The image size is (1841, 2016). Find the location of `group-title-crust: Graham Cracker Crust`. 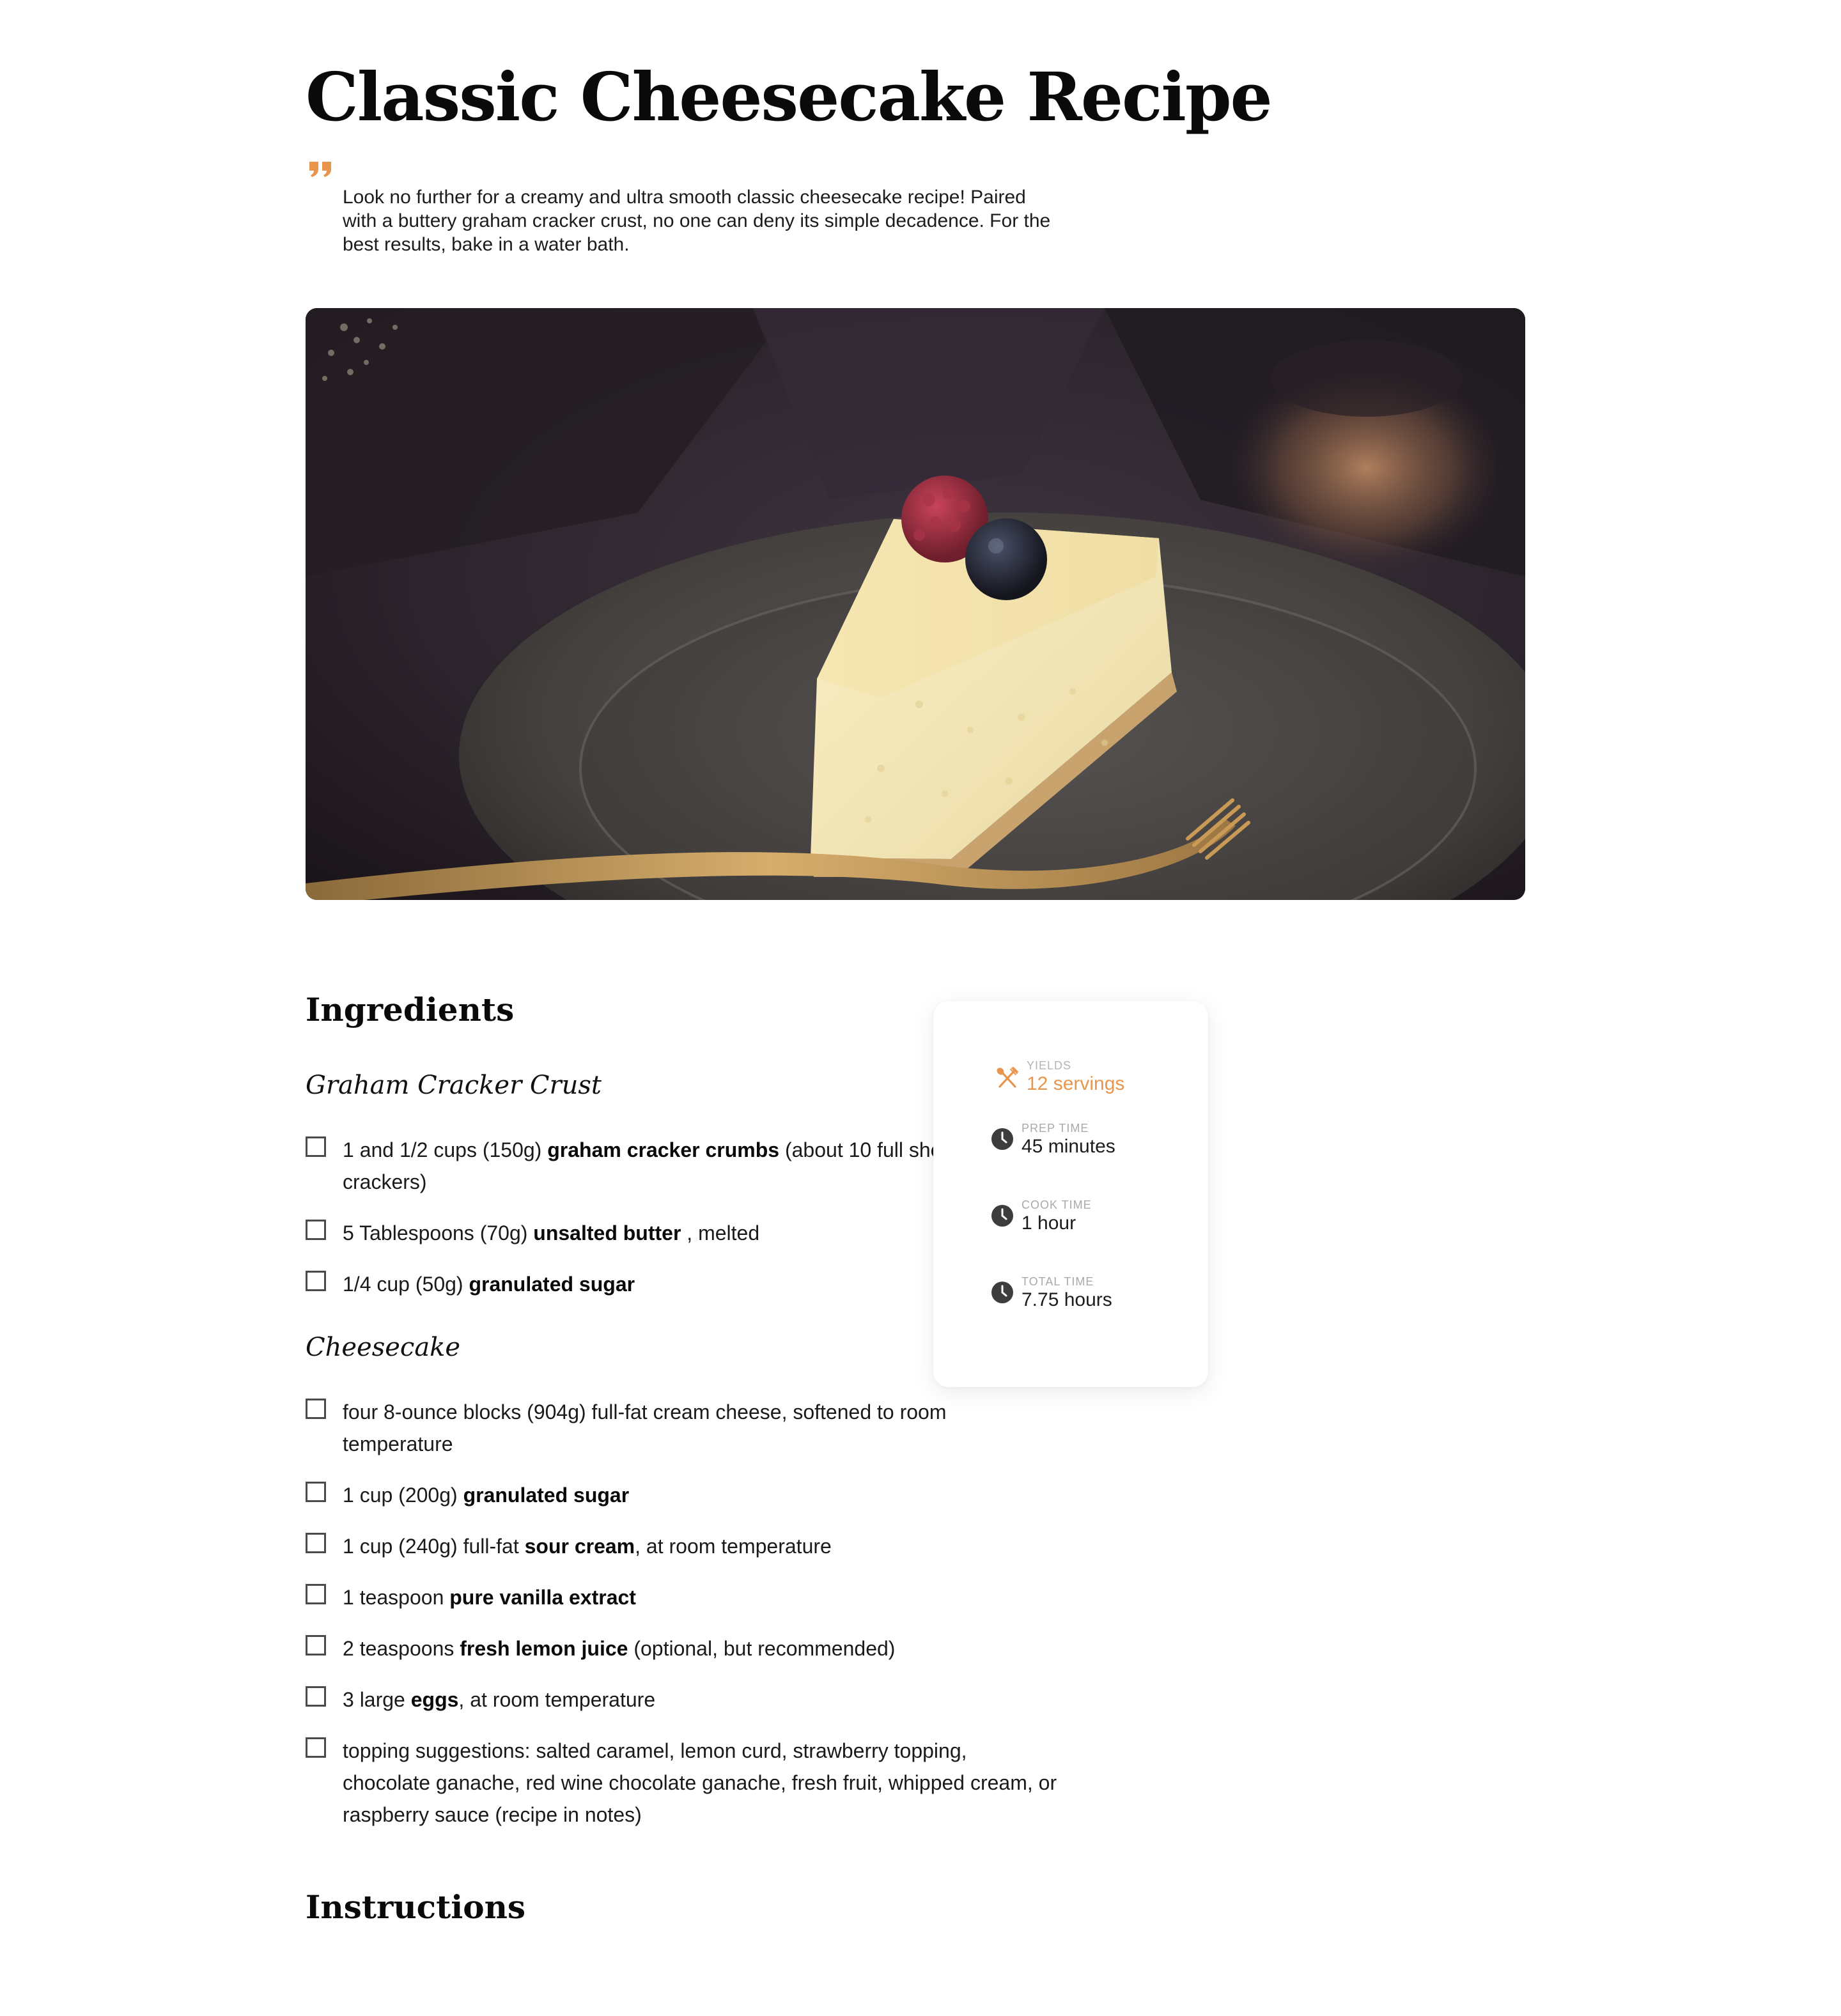

group-title-crust: Graham Cracker Crust is located at coordinates (454, 1085).